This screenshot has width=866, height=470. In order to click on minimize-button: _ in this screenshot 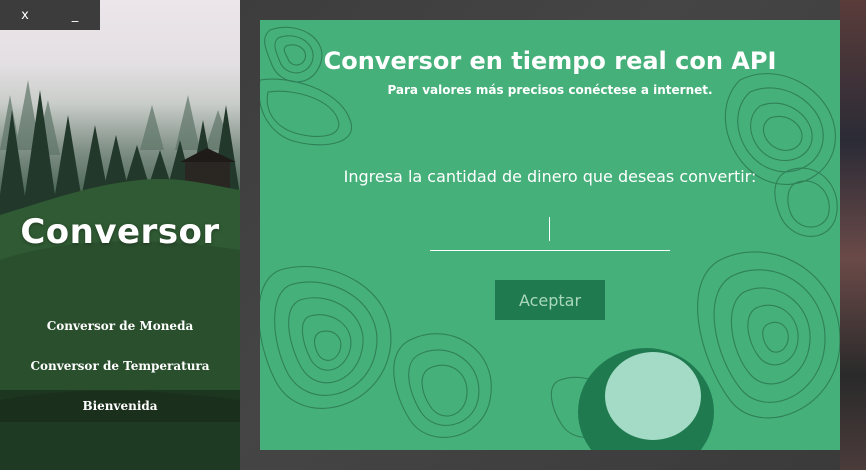, I will do `click(75, 15)`.